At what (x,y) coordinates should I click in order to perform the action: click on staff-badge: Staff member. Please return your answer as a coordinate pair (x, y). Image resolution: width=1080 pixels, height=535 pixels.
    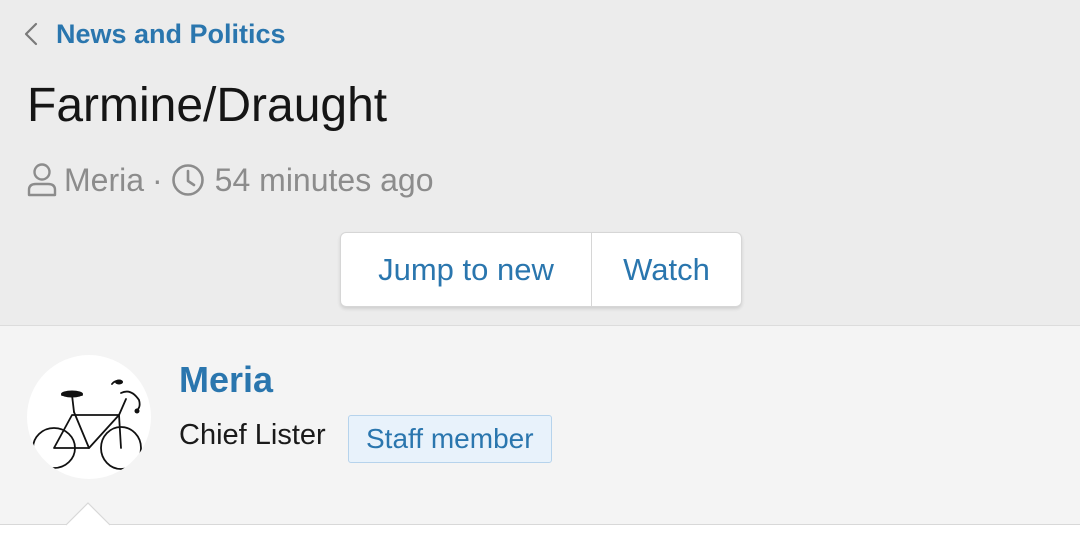
    Looking at the image, I should click on (450, 439).